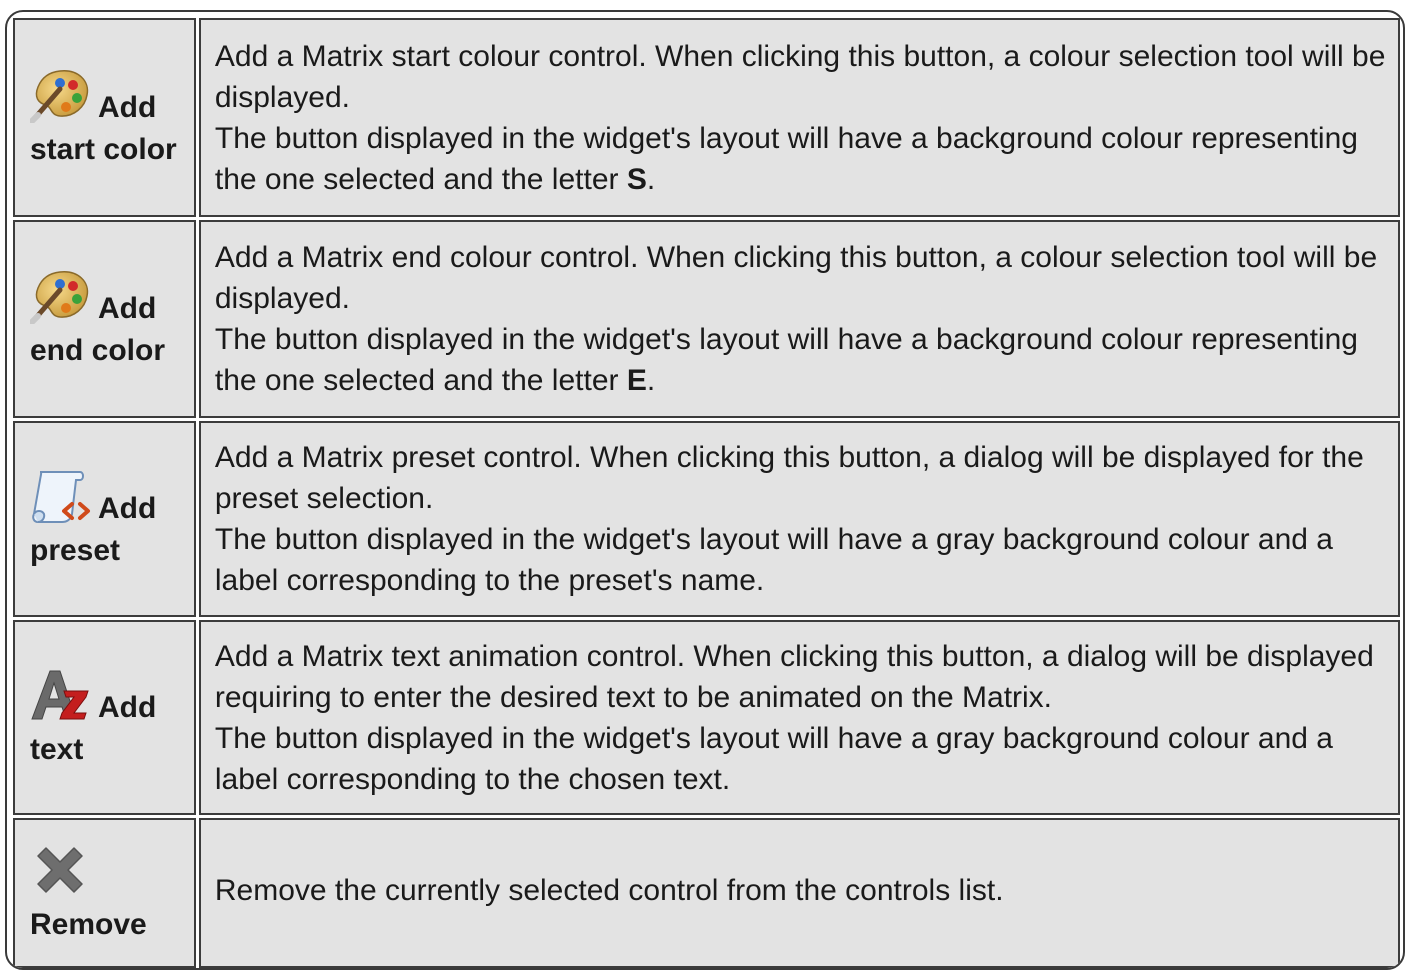  What do you see at coordinates (88, 924) in the screenshot?
I see `button-label-line-1: Remove` at bounding box center [88, 924].